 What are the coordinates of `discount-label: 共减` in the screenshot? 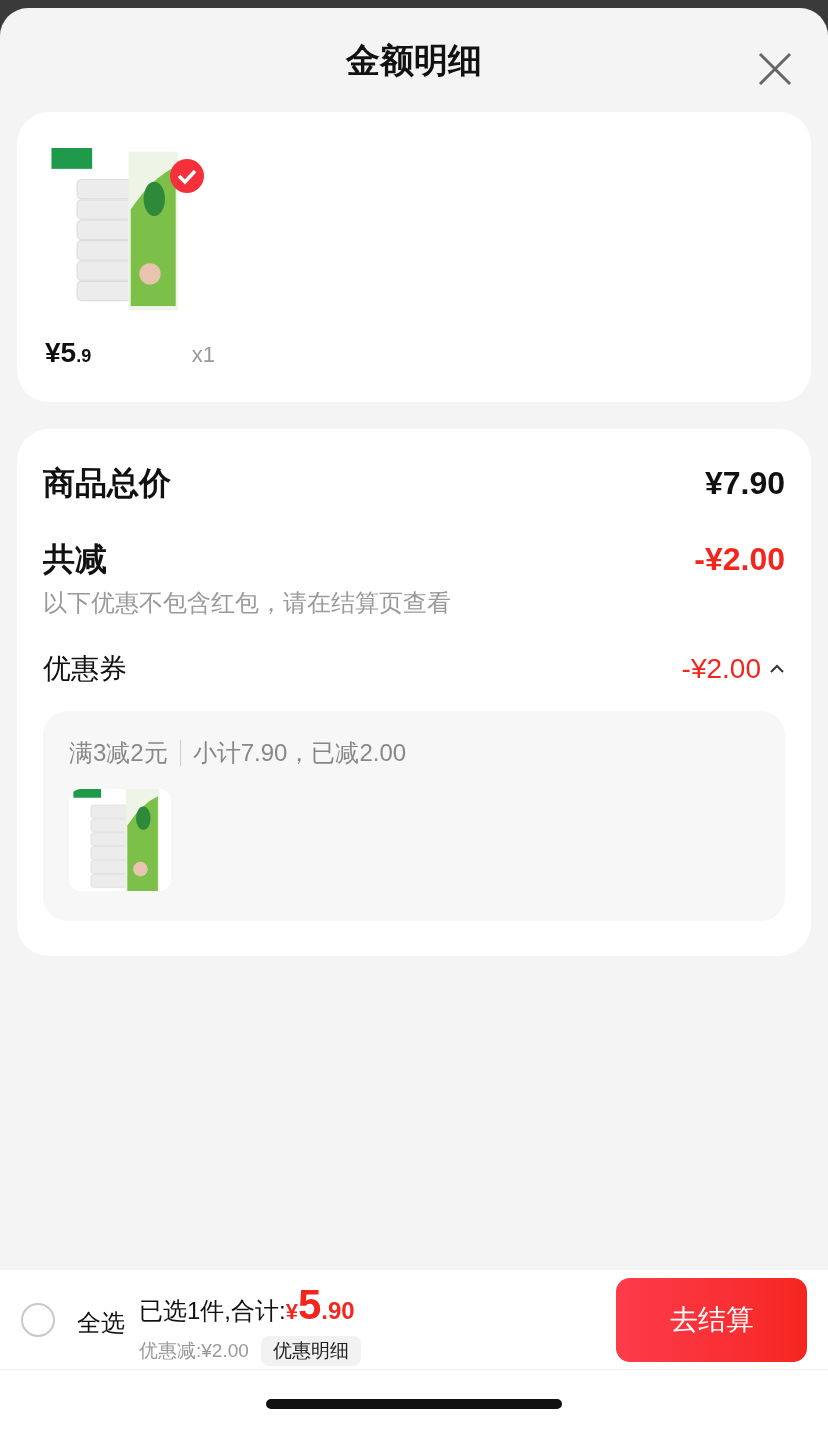 It's located at (75, 559).